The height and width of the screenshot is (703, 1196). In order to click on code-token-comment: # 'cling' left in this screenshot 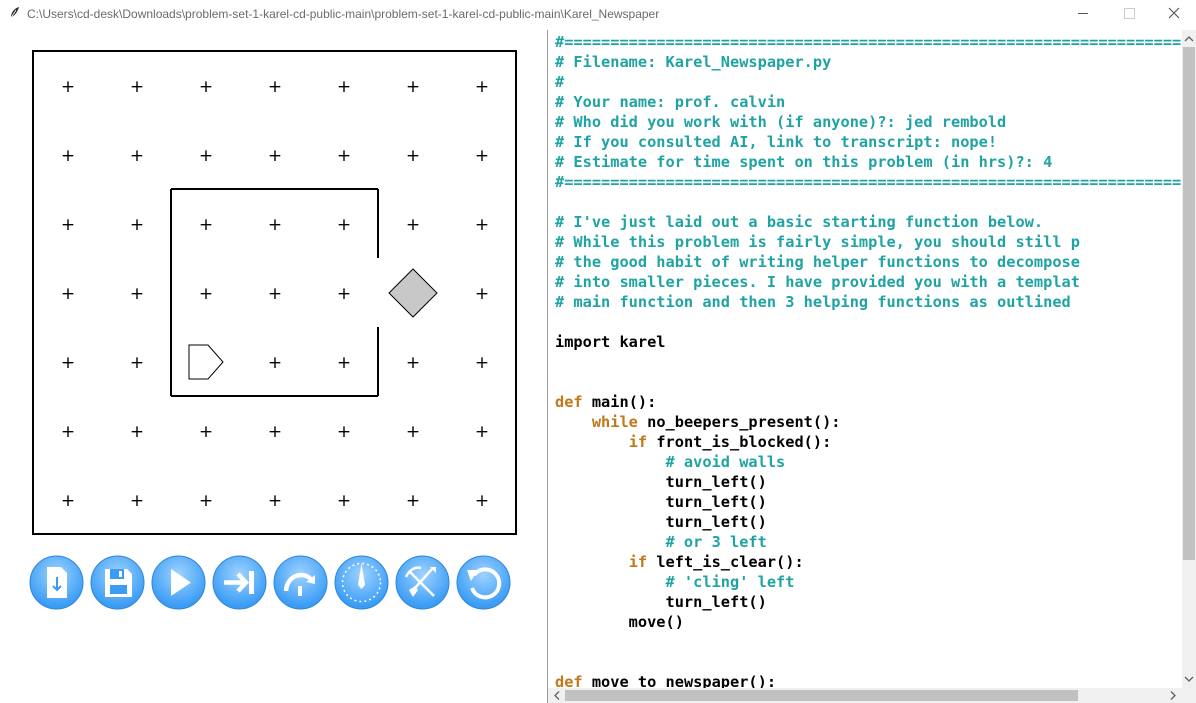, I will do `click(730, 582)`.